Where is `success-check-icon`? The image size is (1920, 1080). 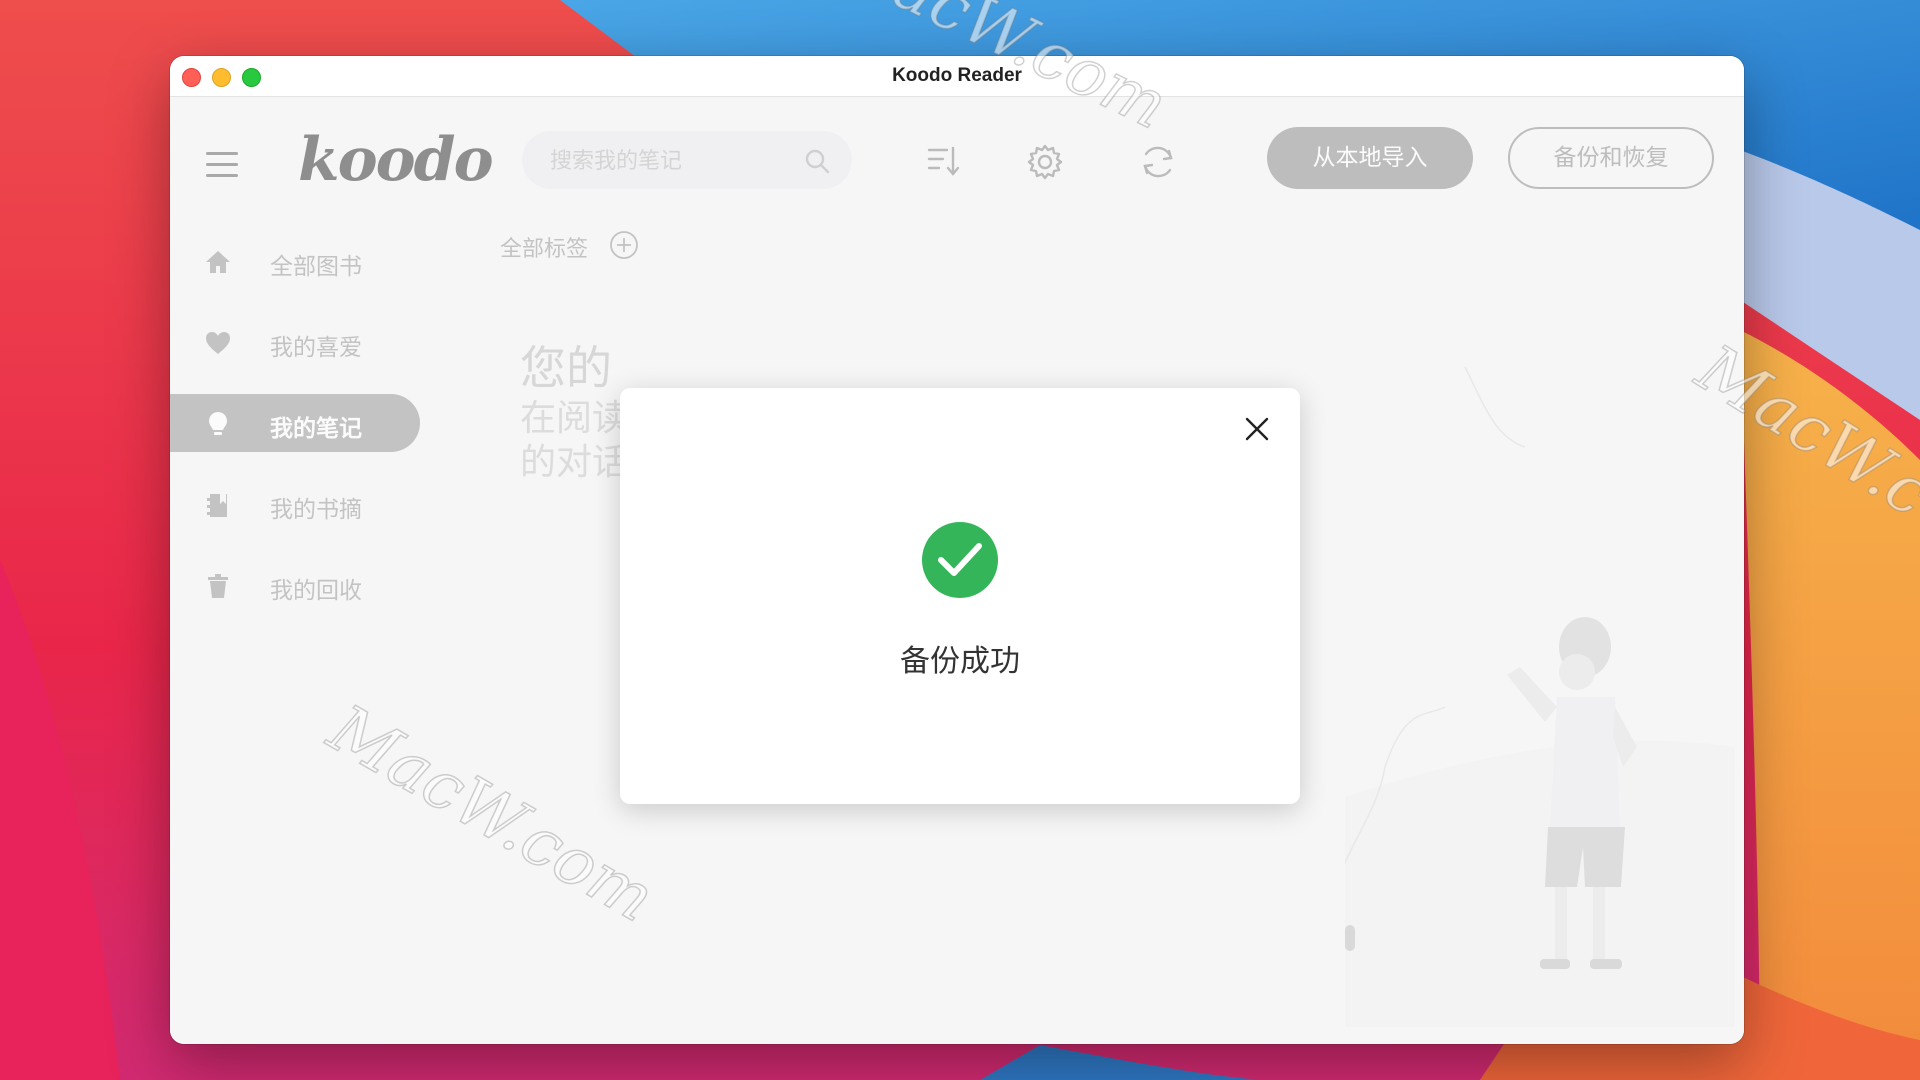
success-check-icon is located at coordinates (960, 560).